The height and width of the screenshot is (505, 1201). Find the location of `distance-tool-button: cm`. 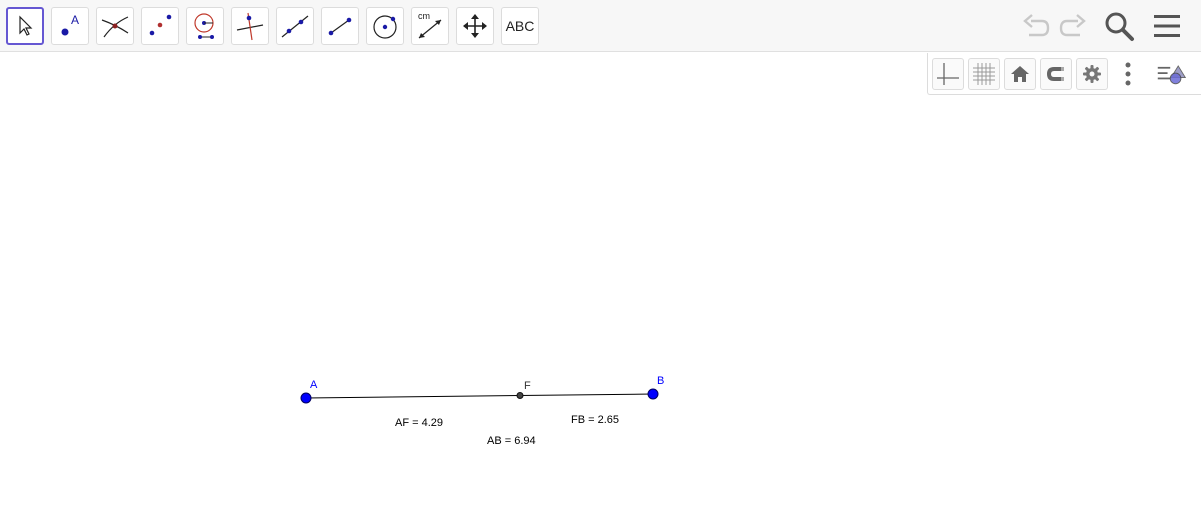

distance-tool-button: cm is located at coordinates (430, 26).